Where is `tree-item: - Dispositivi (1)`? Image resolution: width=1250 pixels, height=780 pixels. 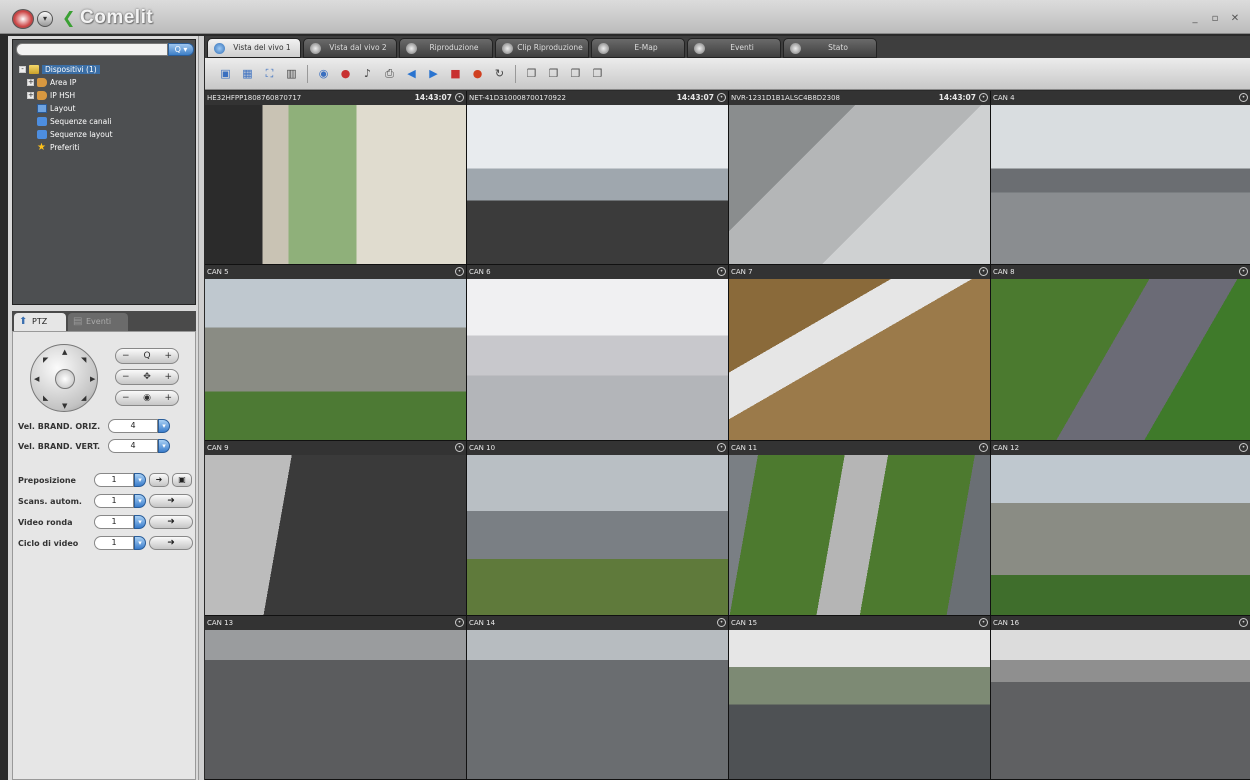 tree-item: - Dispositivi (1) is located at coordinates (66, 69).